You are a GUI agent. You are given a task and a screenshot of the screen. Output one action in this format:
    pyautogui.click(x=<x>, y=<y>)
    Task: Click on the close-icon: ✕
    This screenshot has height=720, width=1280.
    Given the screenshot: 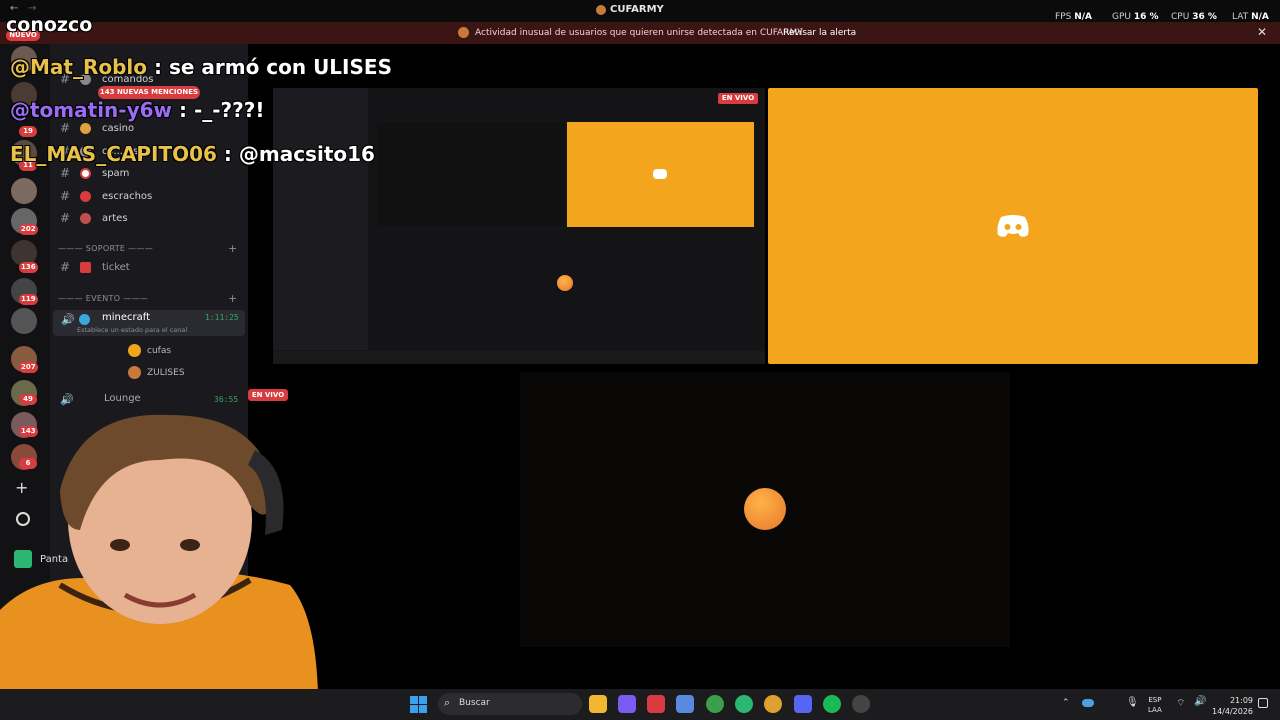 What is the action you would take?
    pyautogui.click(x=1262, y=32)
    